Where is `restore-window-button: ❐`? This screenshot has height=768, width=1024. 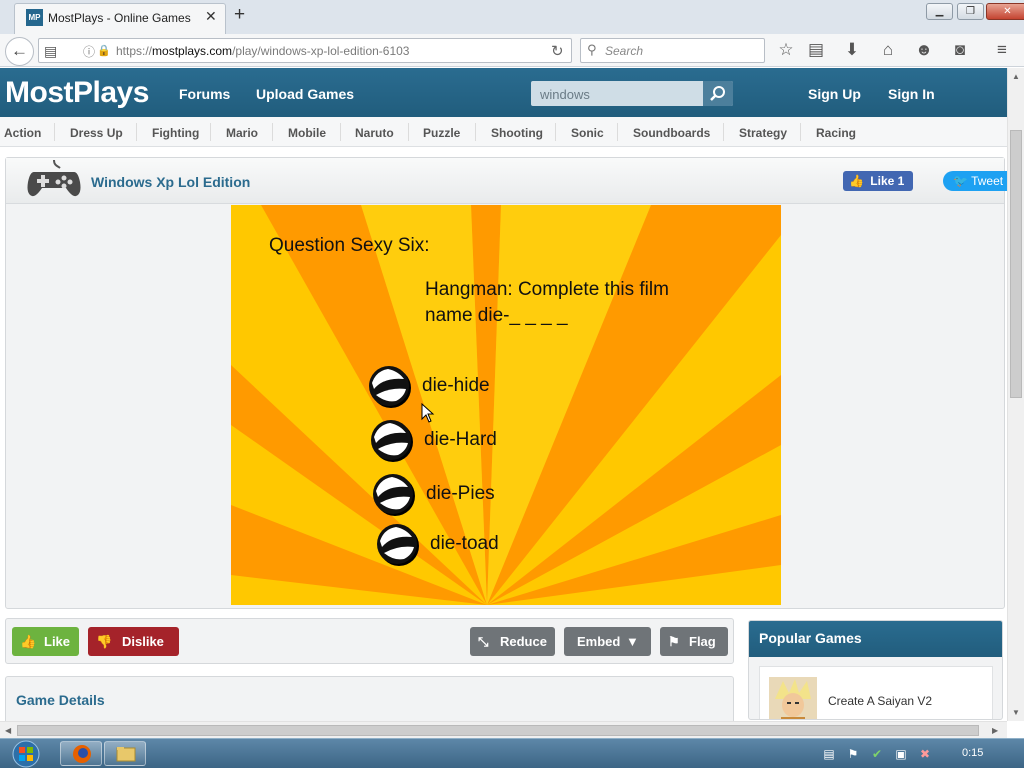 restore-window-button: ❐ is located at coordinates (970, 11).